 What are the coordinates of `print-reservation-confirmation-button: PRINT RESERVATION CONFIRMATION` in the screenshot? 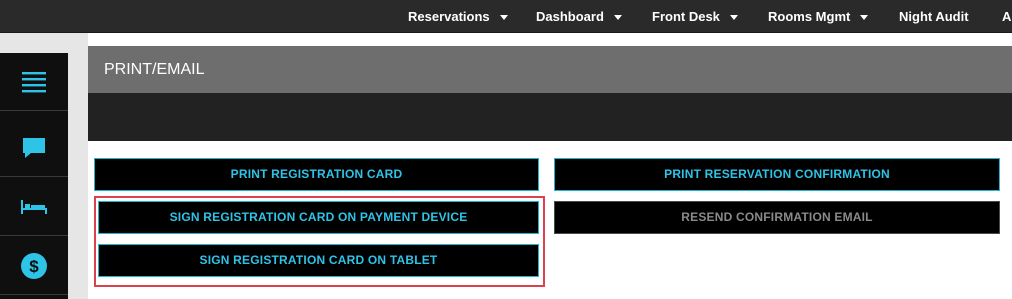 It's located at (777, 174).